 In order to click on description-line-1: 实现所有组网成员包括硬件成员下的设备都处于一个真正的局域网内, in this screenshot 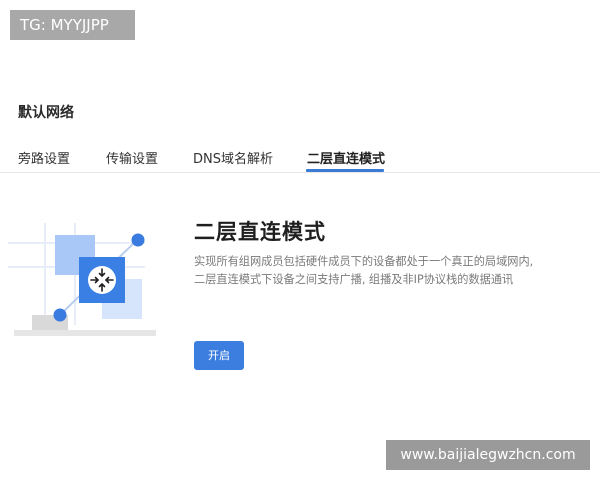, I will do `click(364, 261)`.